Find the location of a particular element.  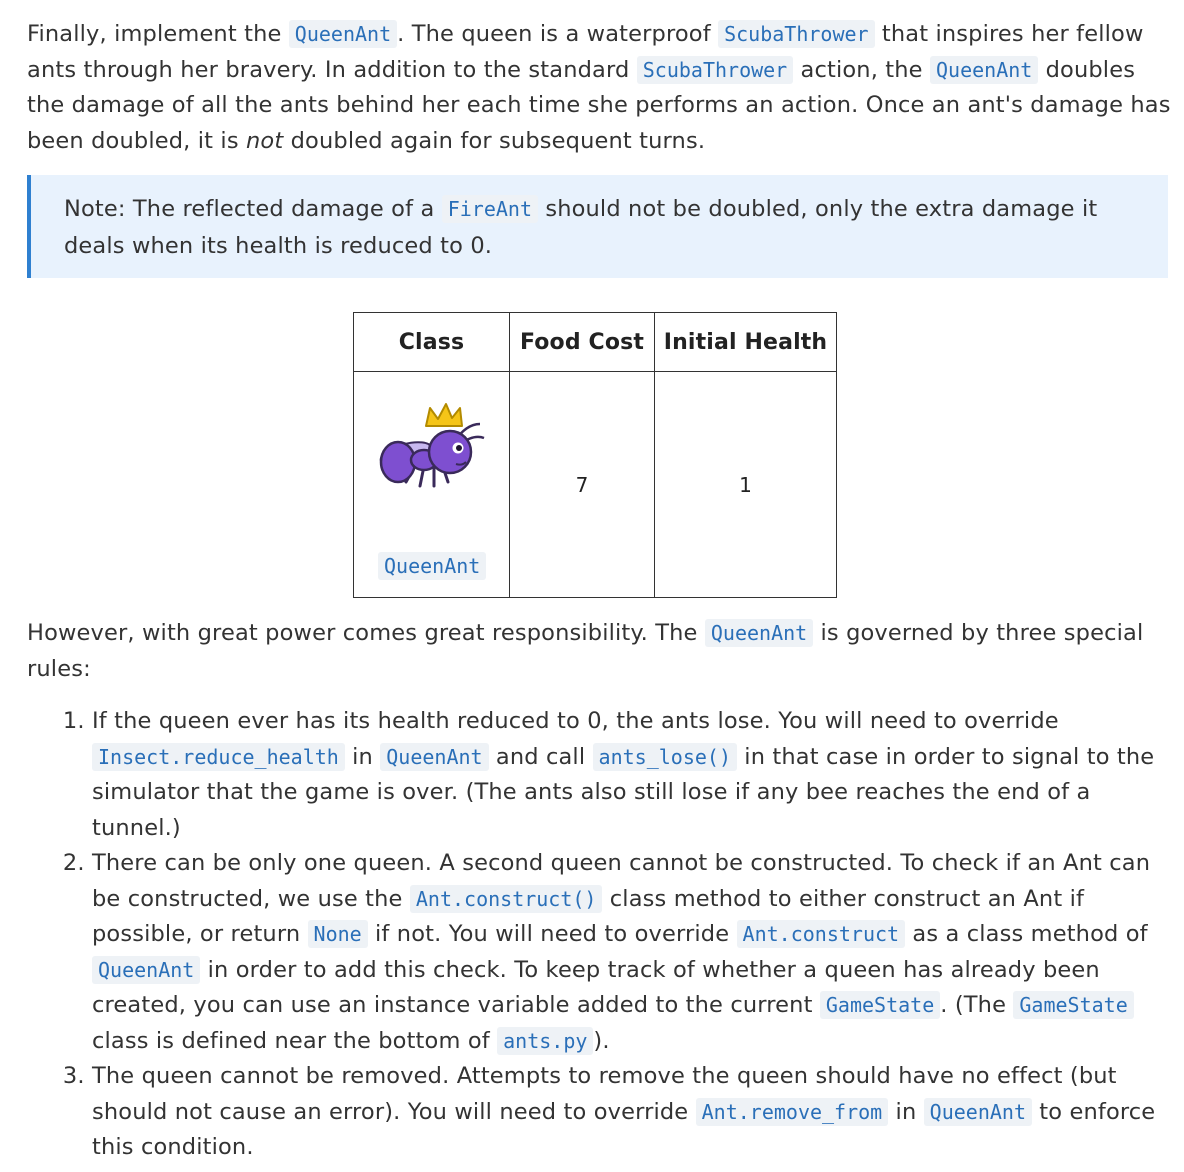

initial-health-cell: 1 is located at coordinates (745, 484).